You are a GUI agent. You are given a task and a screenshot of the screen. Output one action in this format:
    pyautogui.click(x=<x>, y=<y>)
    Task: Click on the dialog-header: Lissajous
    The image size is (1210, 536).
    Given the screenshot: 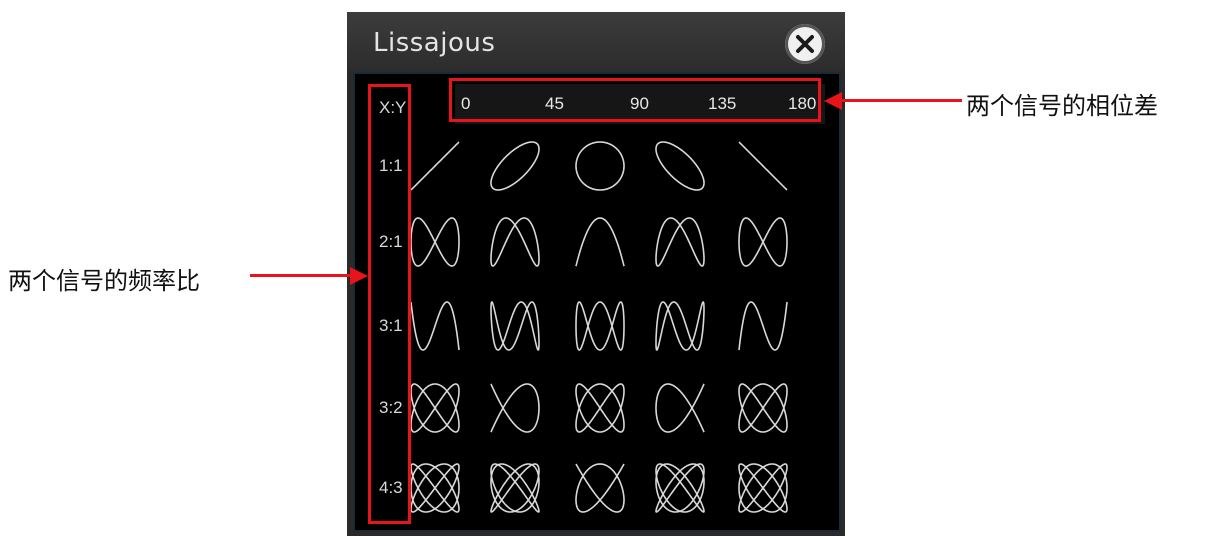 What is the action you would take?
    pyautogui.click(x=596, y=42)
    